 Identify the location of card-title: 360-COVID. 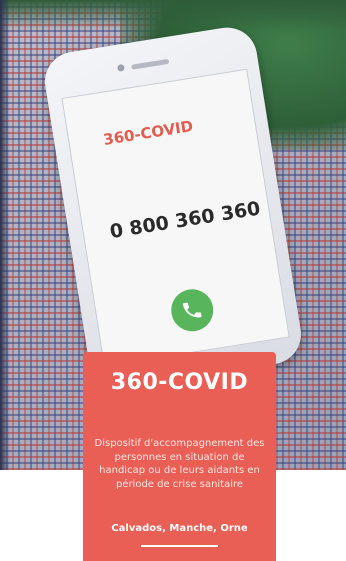
(179, 382).